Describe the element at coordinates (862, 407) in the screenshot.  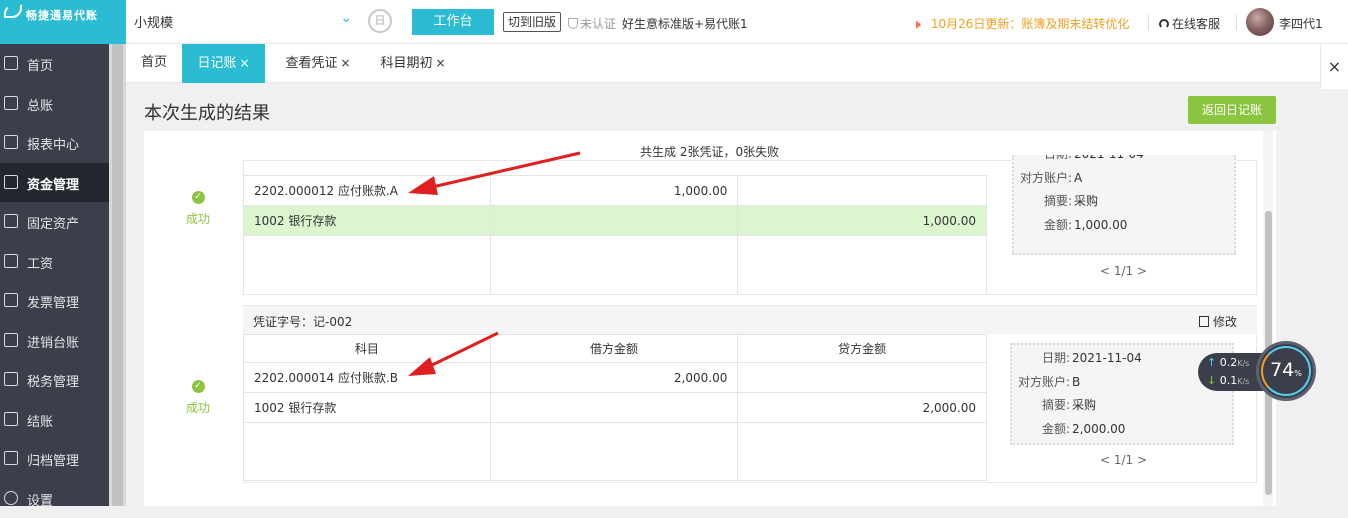
I see `credit-cell: 2,000.00` at that location.